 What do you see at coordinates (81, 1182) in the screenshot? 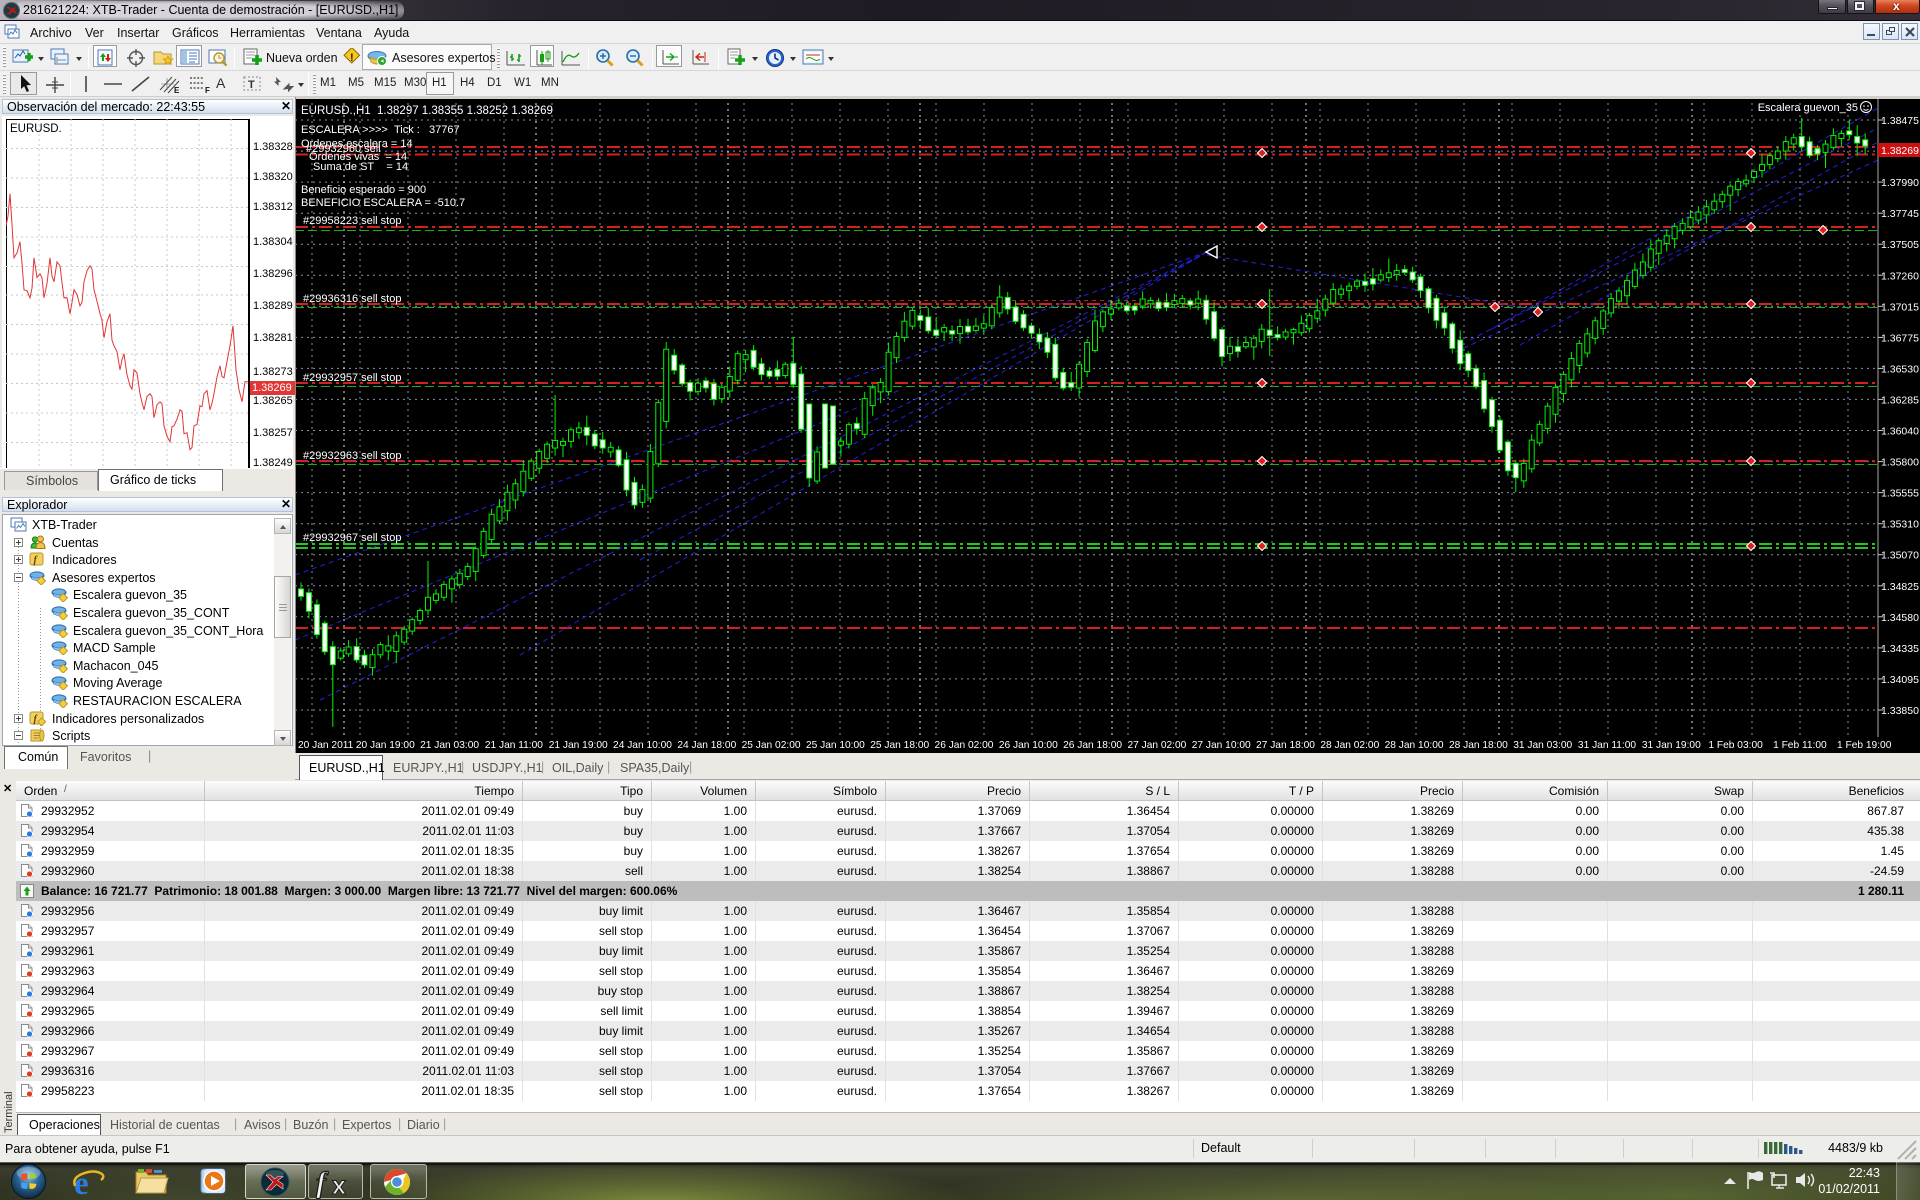
I see `svg-text: e` at bounding box center [81, 1182].